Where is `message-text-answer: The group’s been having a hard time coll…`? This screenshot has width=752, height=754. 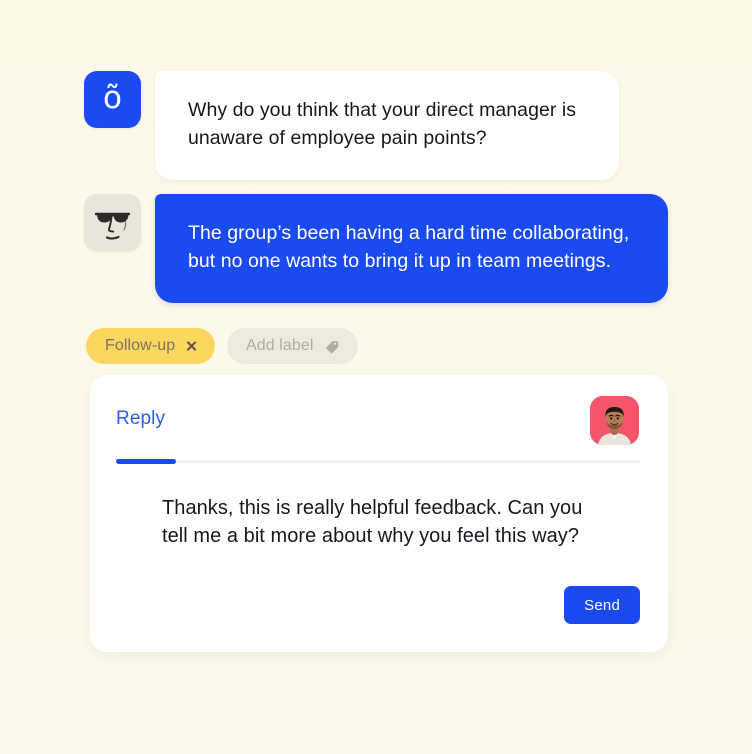 message-text-answer: The group’s been having a hard time coll… is located at coordinates (409, 247).